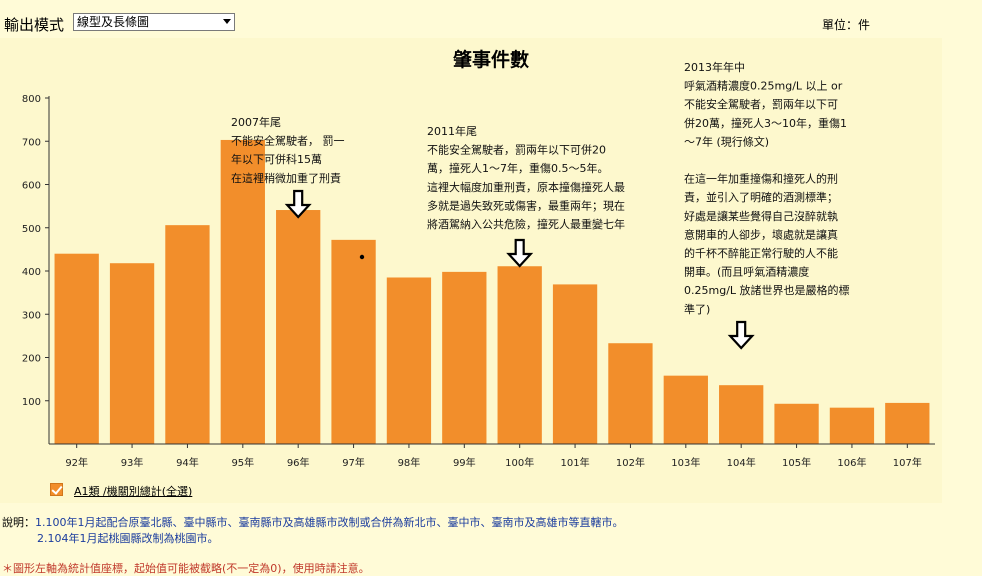 This screenshot has width=982, height=576. Describe the element at coordinates (767, 290) in the screenshot. I see `annotation-text: 0.25mg/L 放諸世界也是嚴格的標` at that location.